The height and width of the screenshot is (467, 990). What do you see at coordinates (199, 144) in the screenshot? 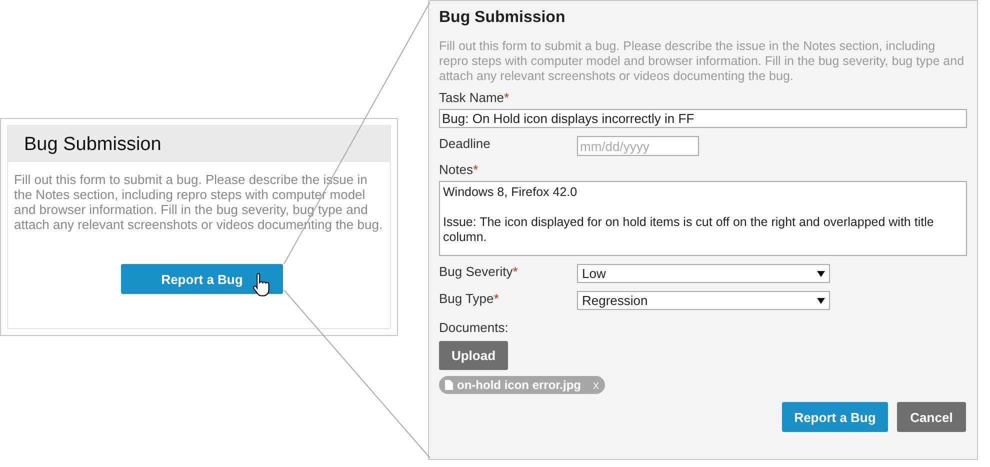
I see `card-title: Bug Submission` at bounding box center [199, 144].